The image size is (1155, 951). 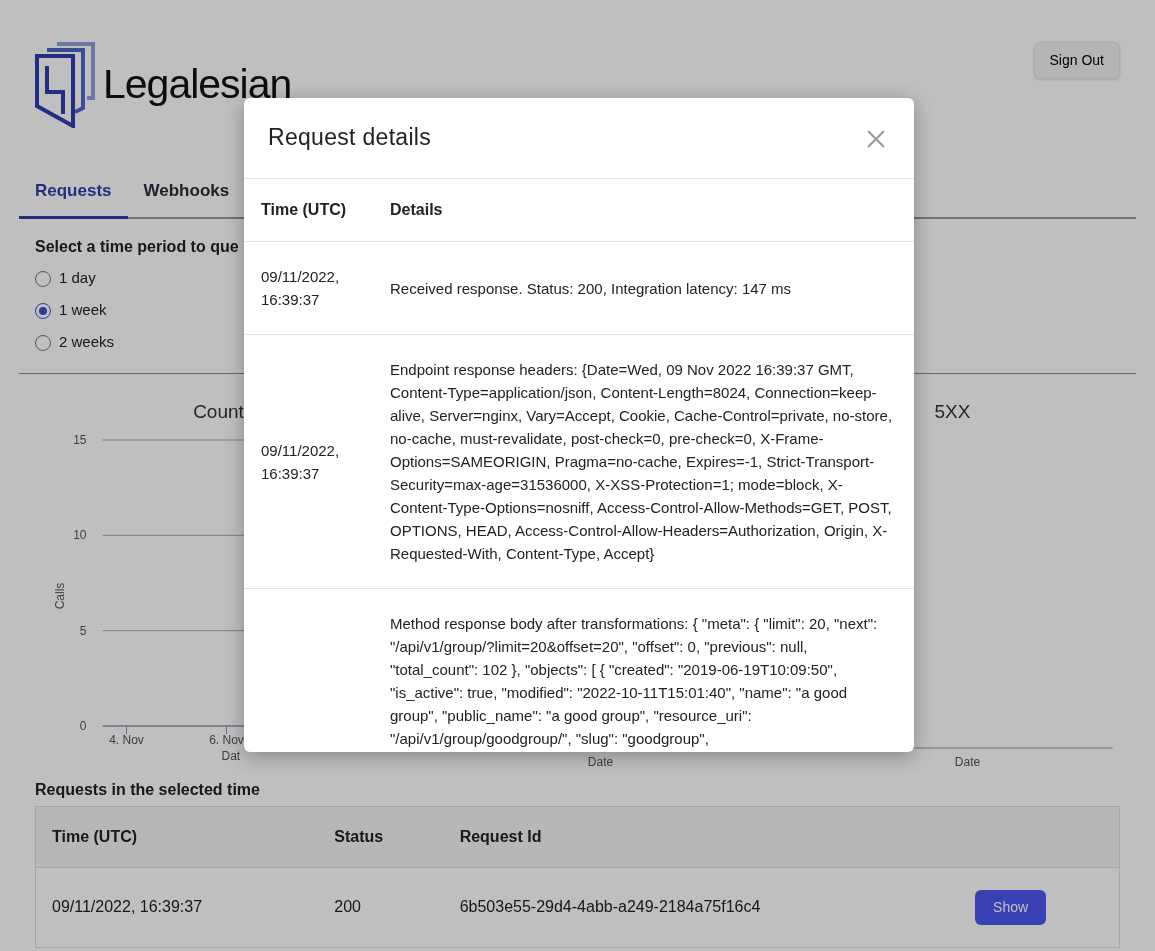 What do you see at coordinates (137, 246) in the screenshot?
I see `period-label: Select a time period to que` at bounding box center [137, 246].